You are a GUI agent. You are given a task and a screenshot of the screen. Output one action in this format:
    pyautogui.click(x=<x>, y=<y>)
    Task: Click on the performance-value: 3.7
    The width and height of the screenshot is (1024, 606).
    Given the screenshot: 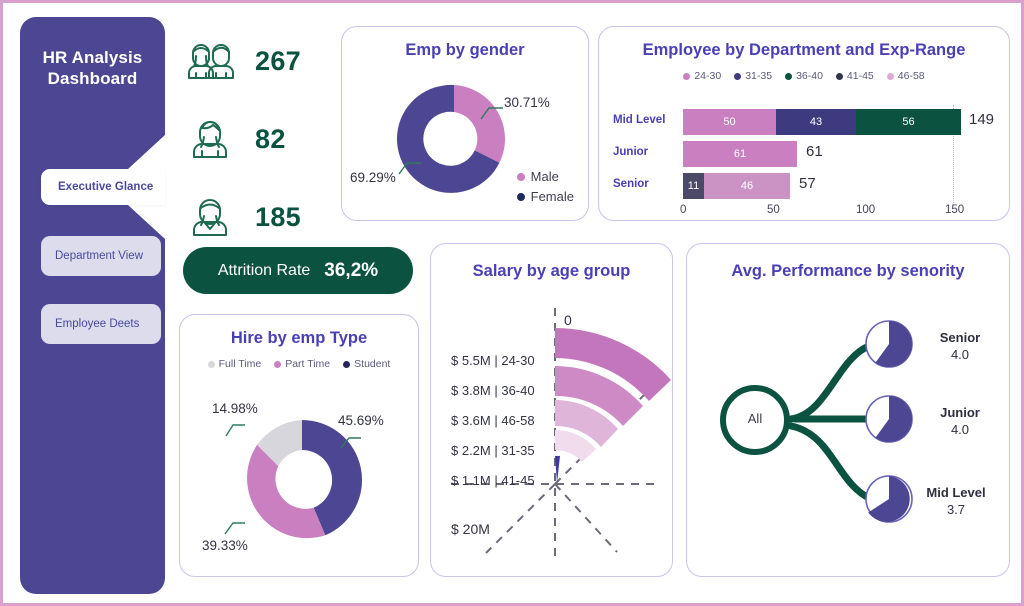 What is the action you would take?
    pyautogui.click(x=956, y=509)
    